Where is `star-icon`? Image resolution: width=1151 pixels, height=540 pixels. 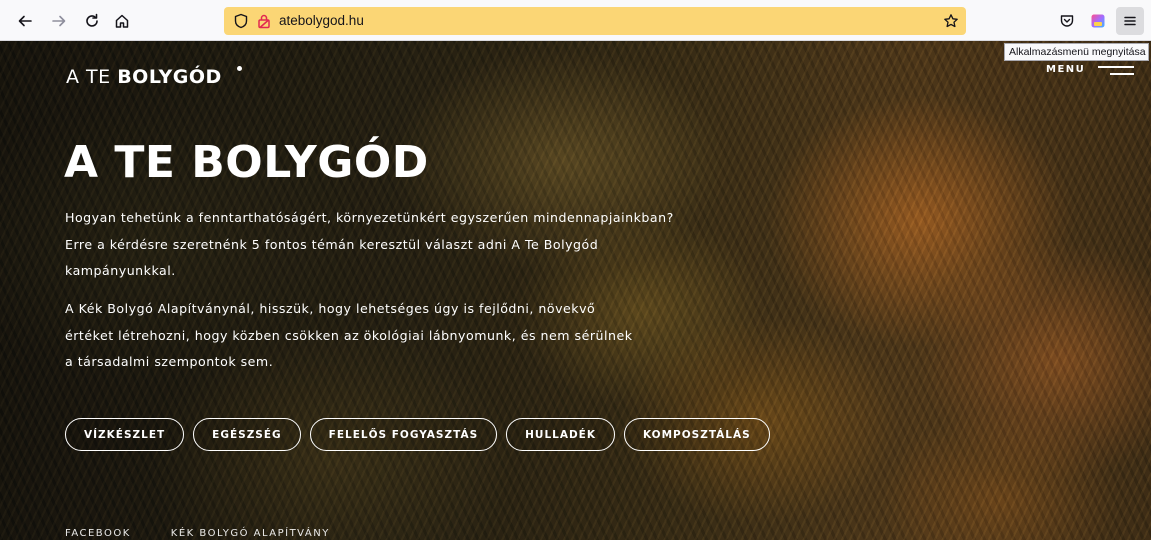 star-icon is located at coordinates (951, 21).